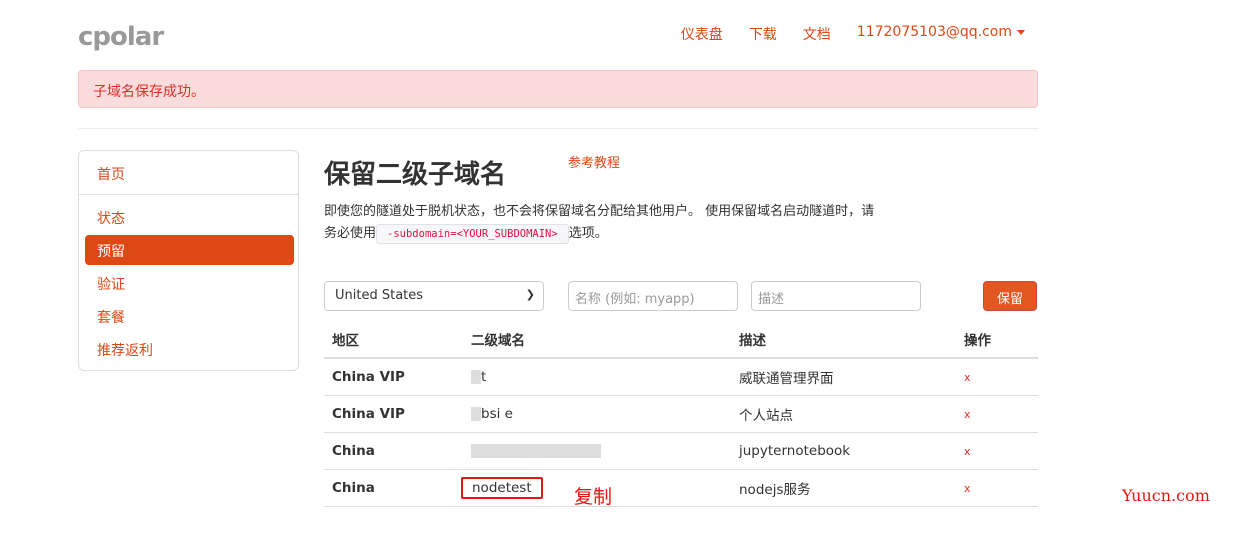 Image resolution: width=1233 pixels, height=551 pixels. Describe the element at coordinates (843, 377) in the screenshot. I see `row-desc: 威联通管理界面` at that location.